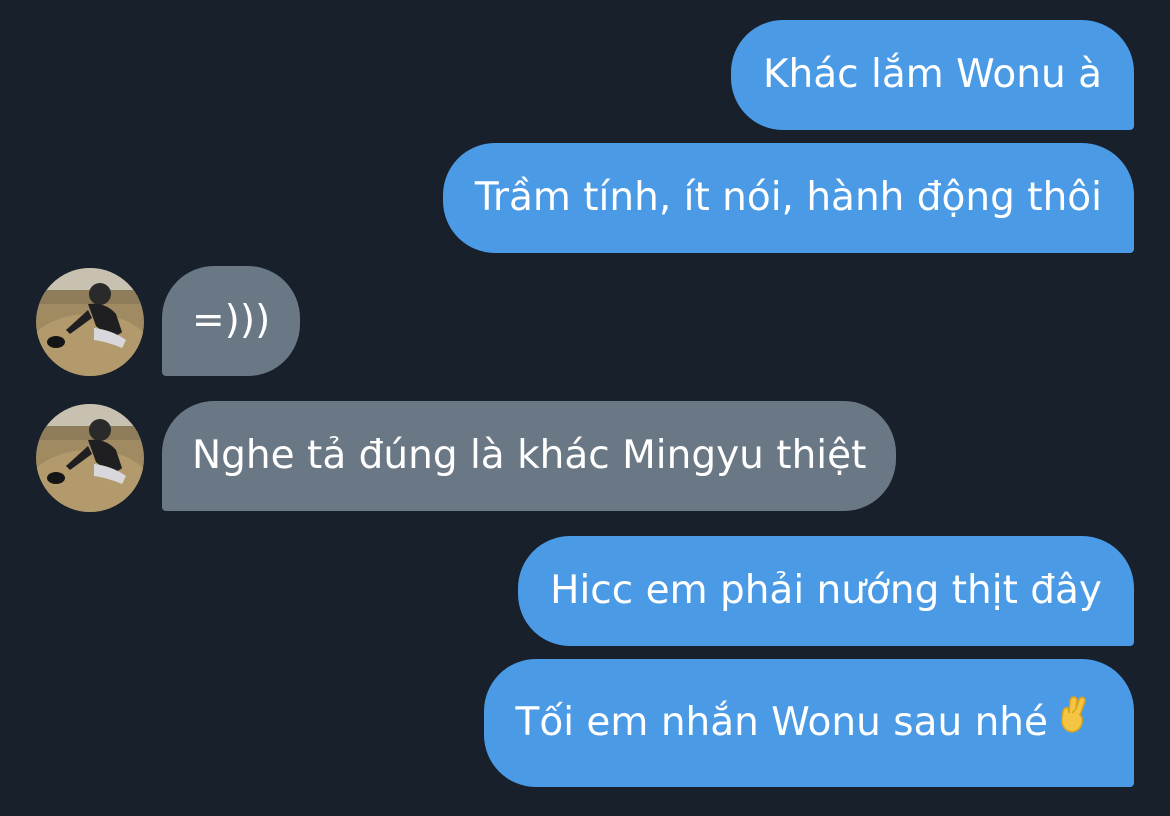 The height and width of the screenshot is (816, 1170). I want to click on message-text: Trầm tính, ít nói, hành động thôi, so click(788, 197).